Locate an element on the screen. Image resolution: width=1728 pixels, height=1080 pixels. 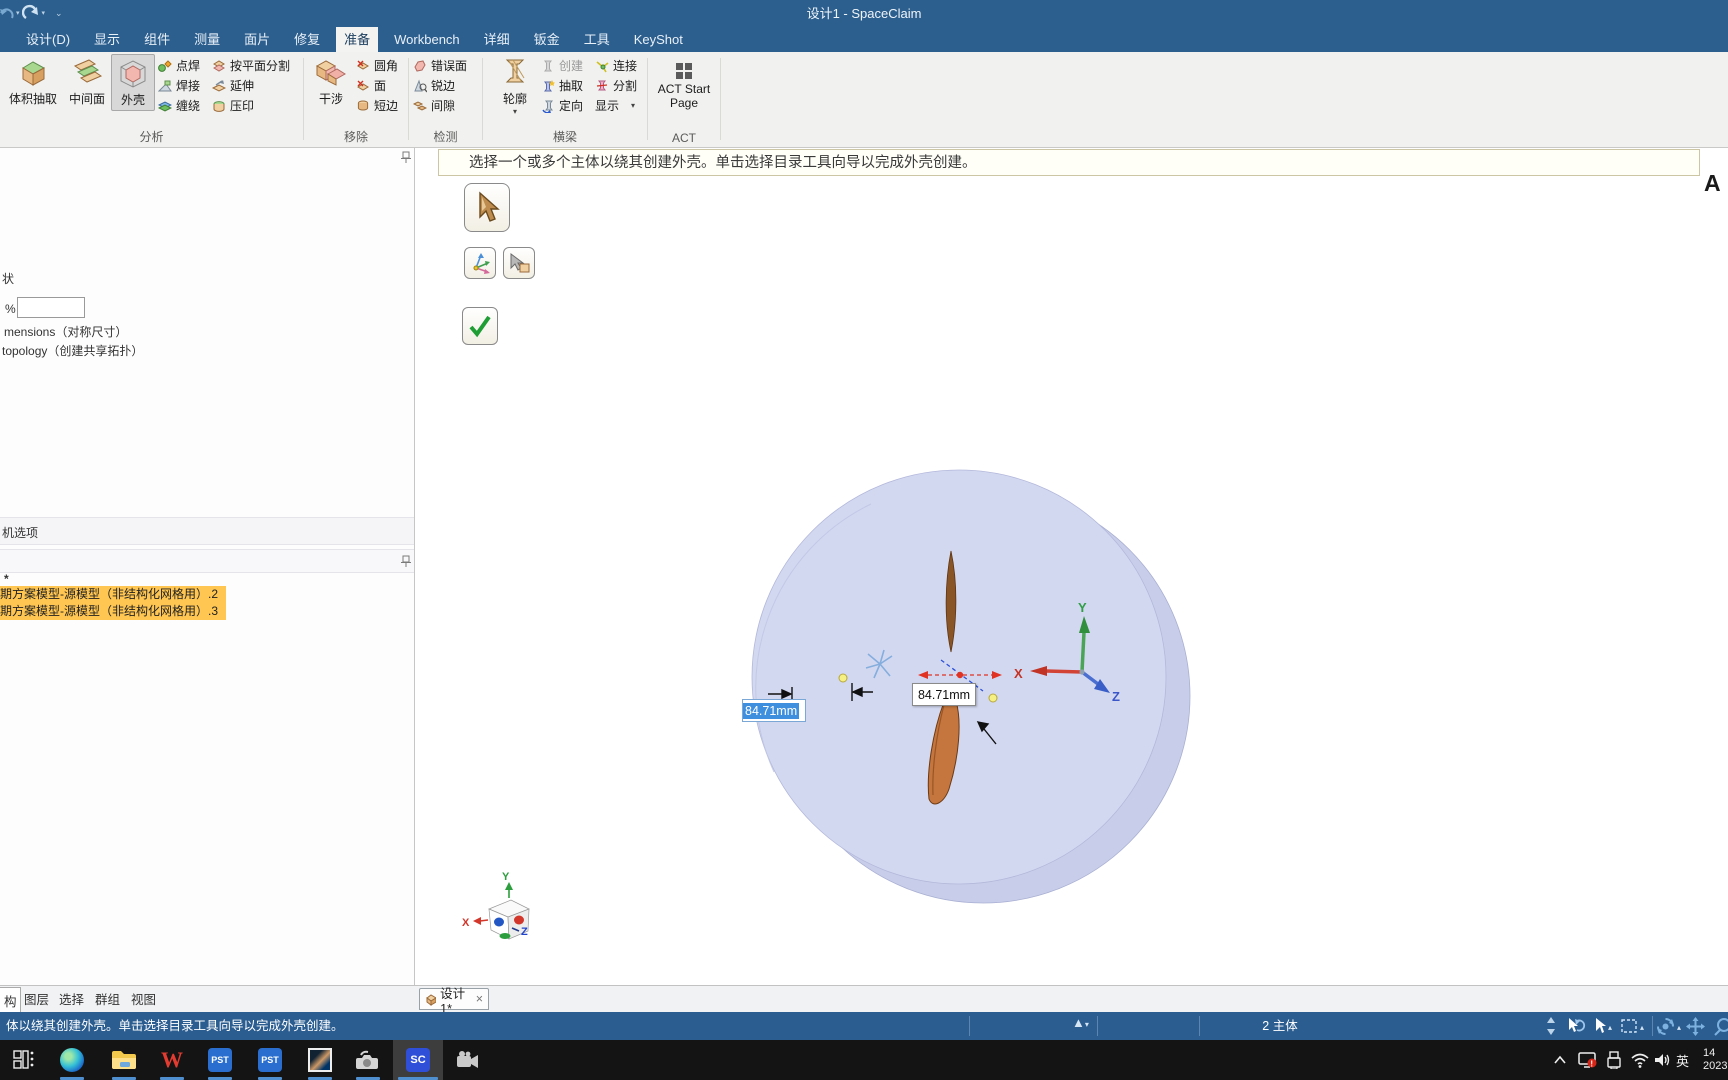
tab-tools: 工具 is located at coordinates (597, 39).